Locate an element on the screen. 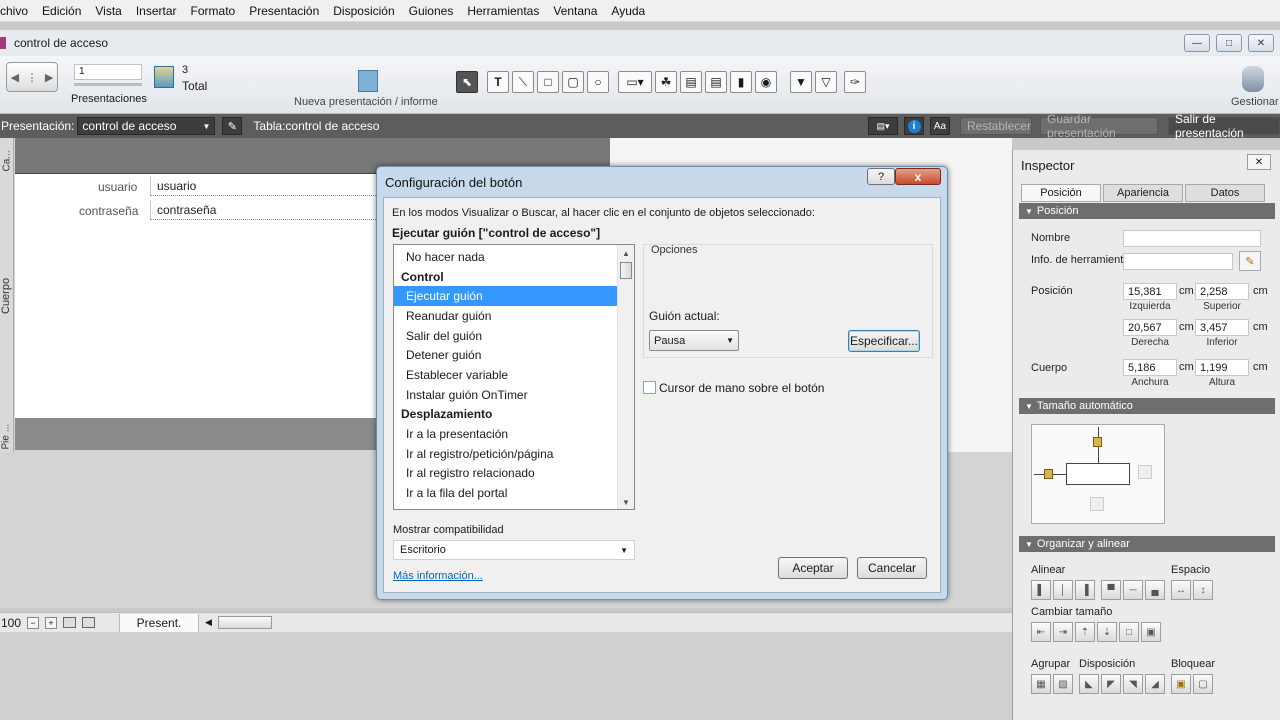 The image size is (1280, 720). current-script-select: Pausa ▼ is located at coordinates (694, 340).